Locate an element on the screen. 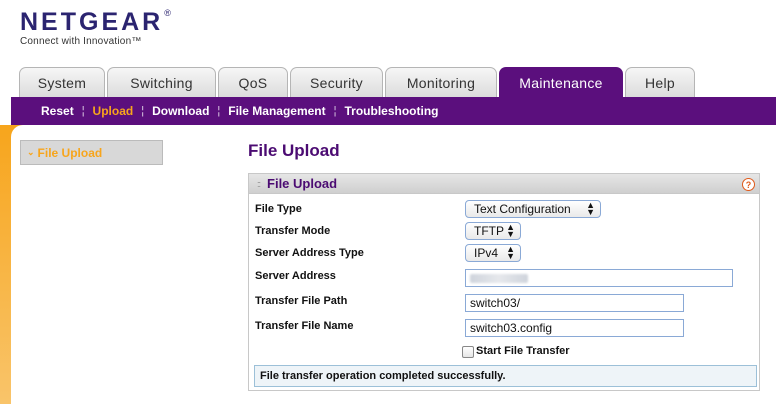 The image size is (776, 404). sidebar-item-label: File Upload is located at coordinates (70, 152).